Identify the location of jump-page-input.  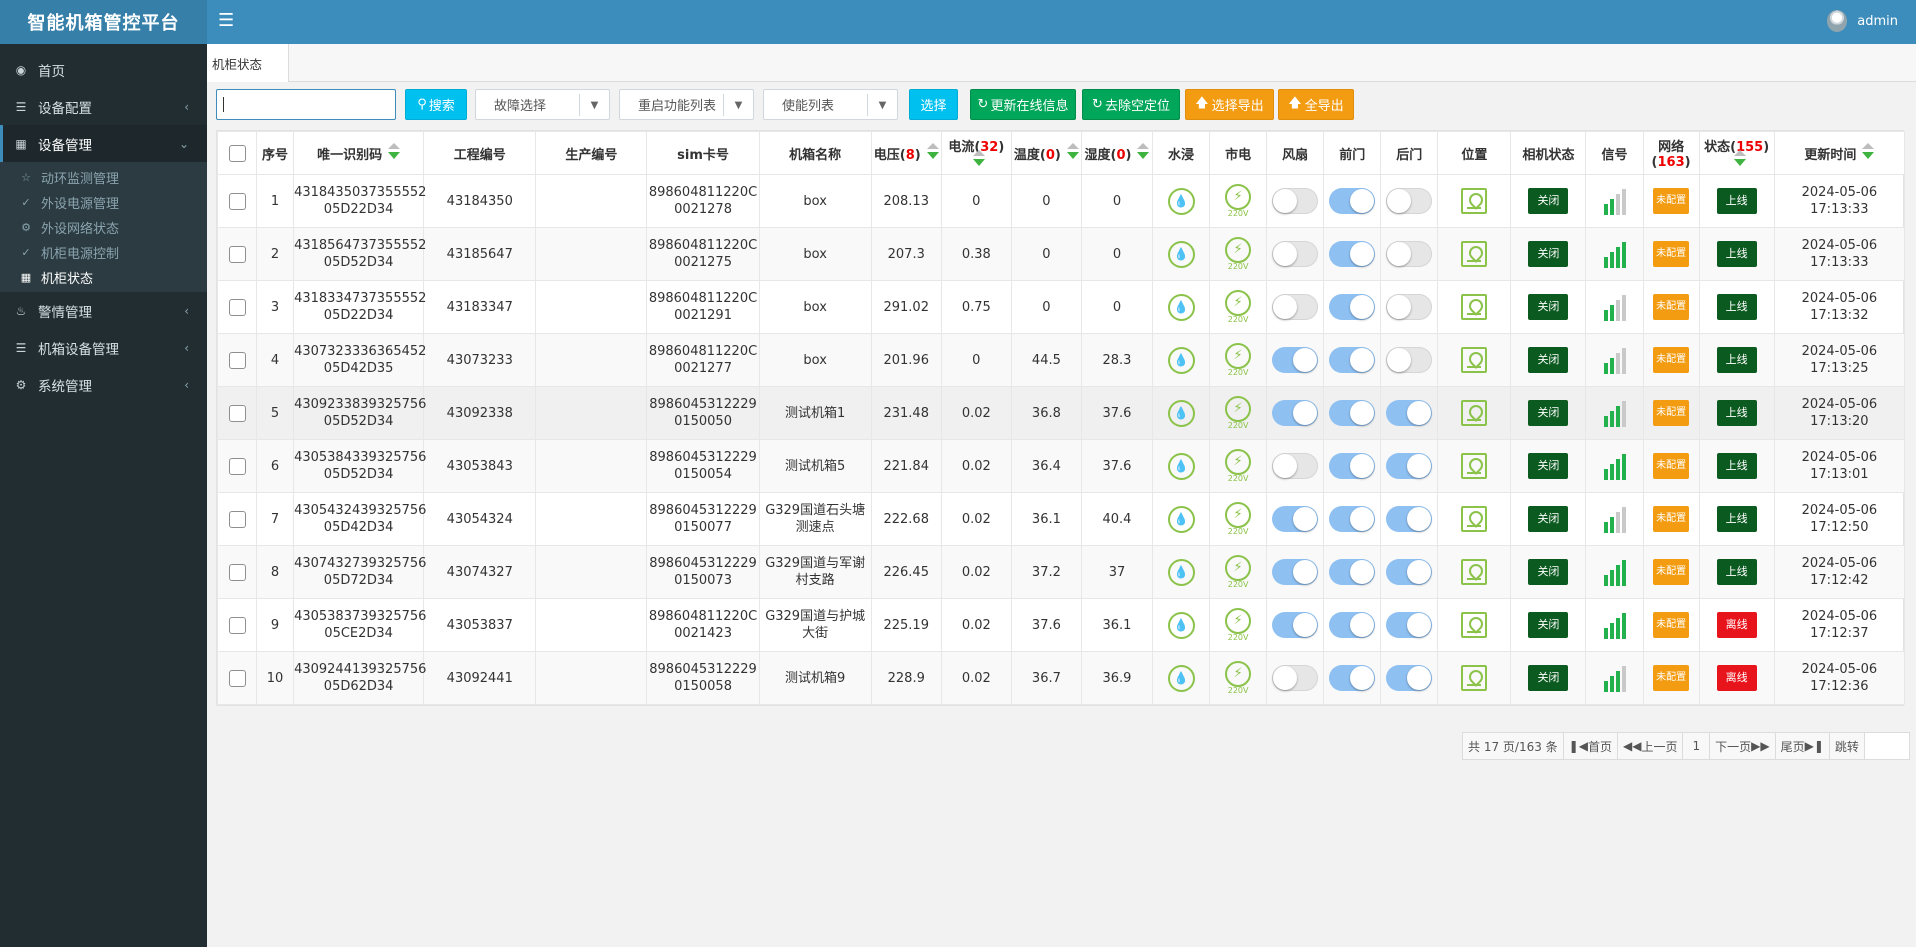
(1886, 746).